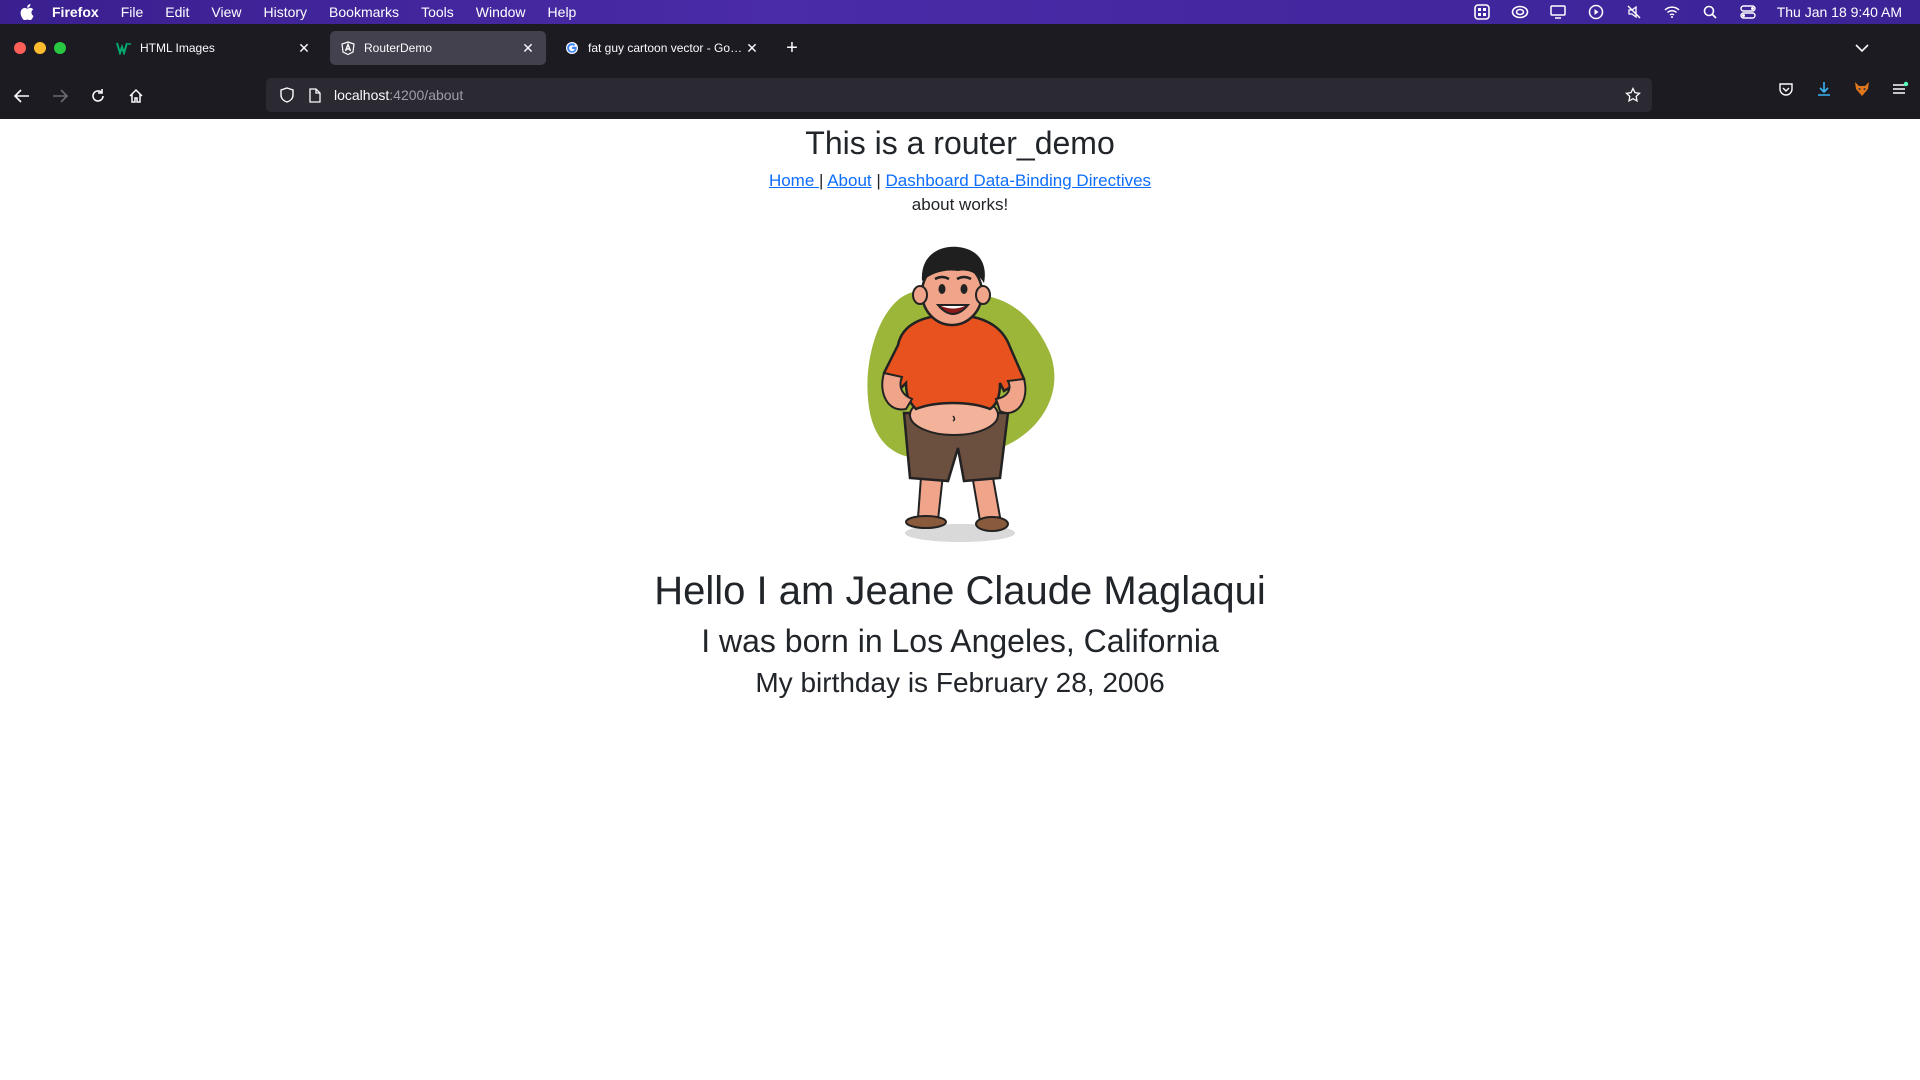 The image size is (1920, 1080). What do you see at coordinates (1843, 89) in the screenshot?
I see `toolbar-actions` at bounding box center [1843, 89].